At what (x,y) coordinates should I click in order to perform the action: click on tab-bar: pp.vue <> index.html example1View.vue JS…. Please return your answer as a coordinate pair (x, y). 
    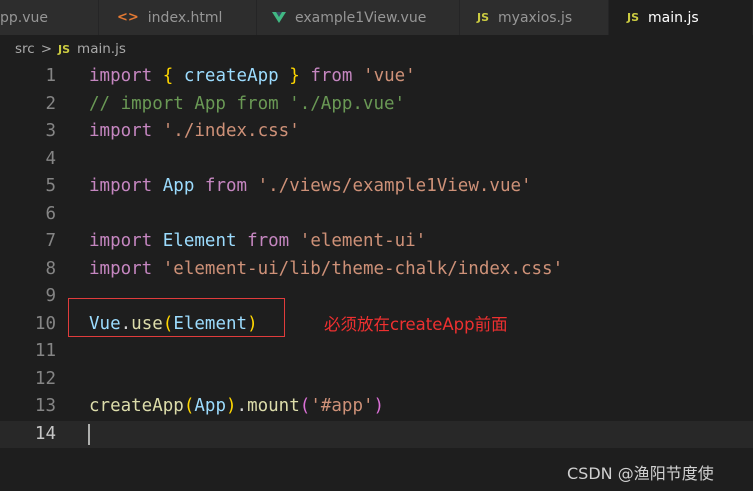
    Looking at the image, I should click on (376, 17).